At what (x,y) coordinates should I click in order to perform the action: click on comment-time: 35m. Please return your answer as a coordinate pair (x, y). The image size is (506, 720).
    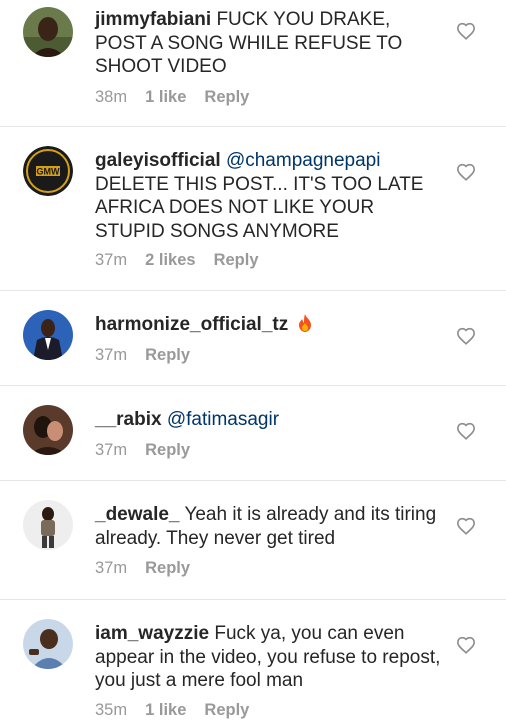
    Looking at the image, I should click on (111, 710).